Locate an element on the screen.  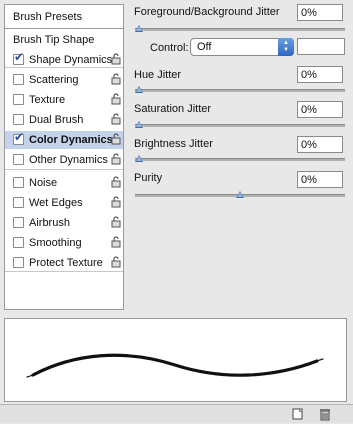
brush-presets-label: Brush Presets is located at coordinates (48, 17).